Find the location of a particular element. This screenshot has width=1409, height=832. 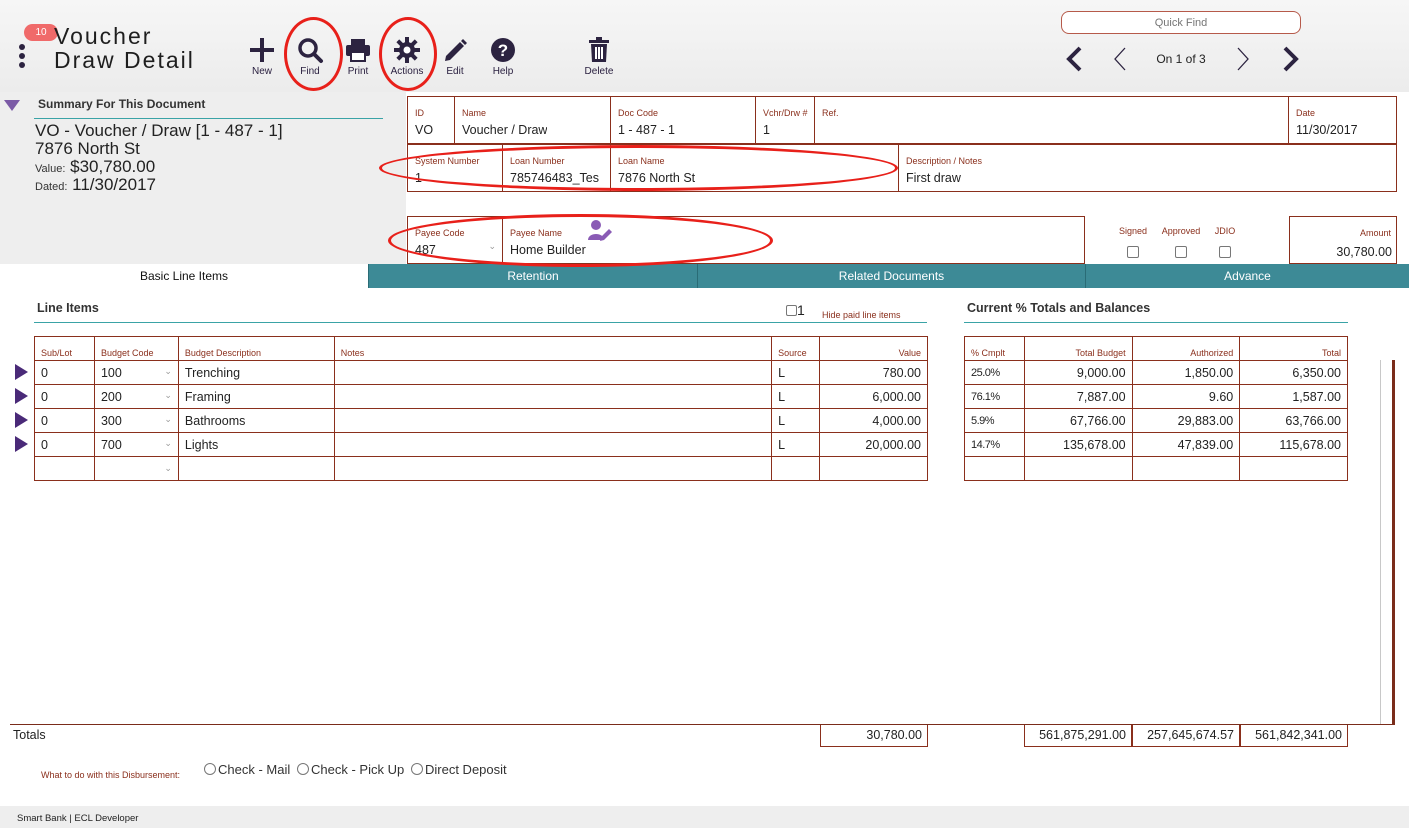

actions-button: Actions is located at coordinates (407, 56).